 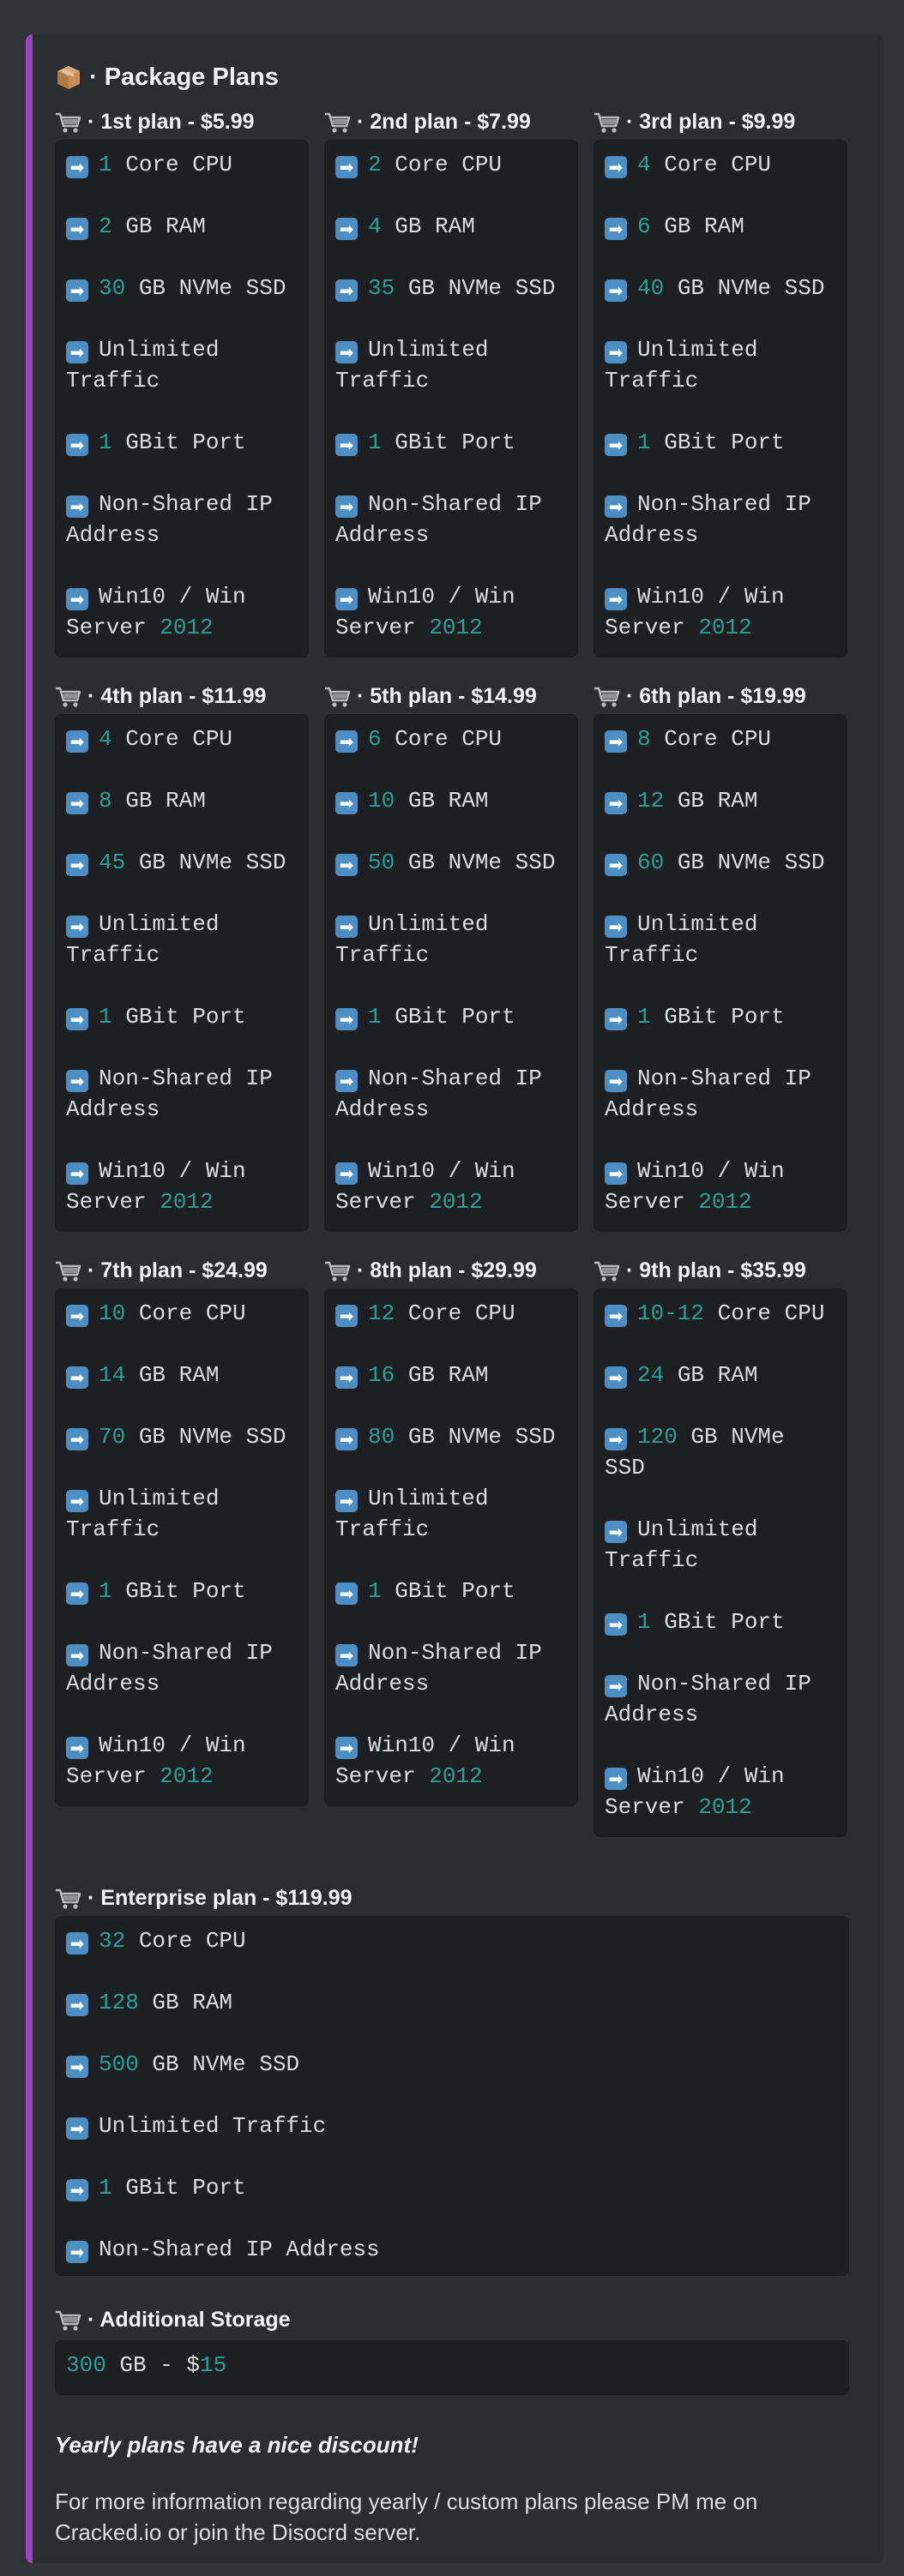 What do you see at coordinates (721, 862) in the screenshot?
I see `list-item: ➡ 60 GB NVMe SSD` at bounding box center [721, 862].